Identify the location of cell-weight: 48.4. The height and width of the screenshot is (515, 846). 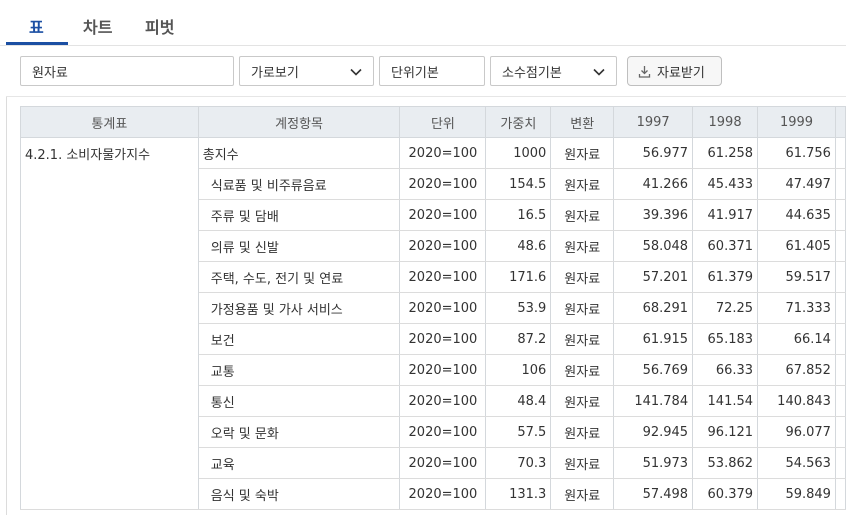
(518, 401).